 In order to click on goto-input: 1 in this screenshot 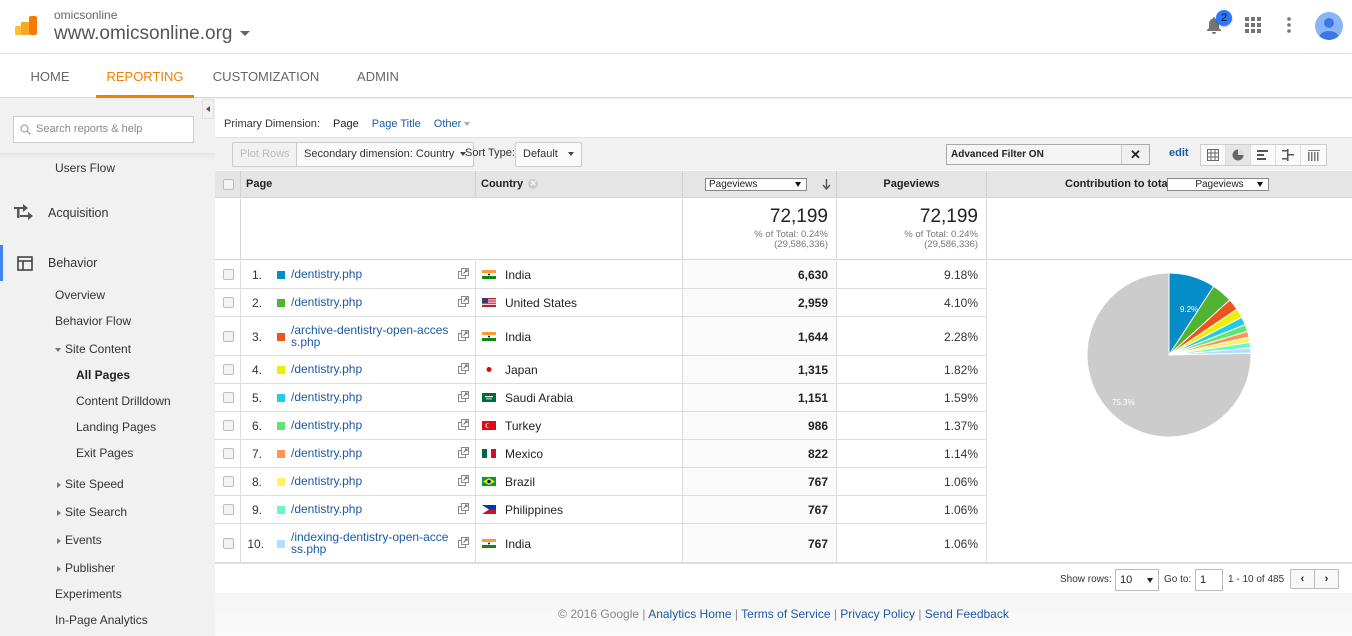, I will do `click(1209, 580)`.